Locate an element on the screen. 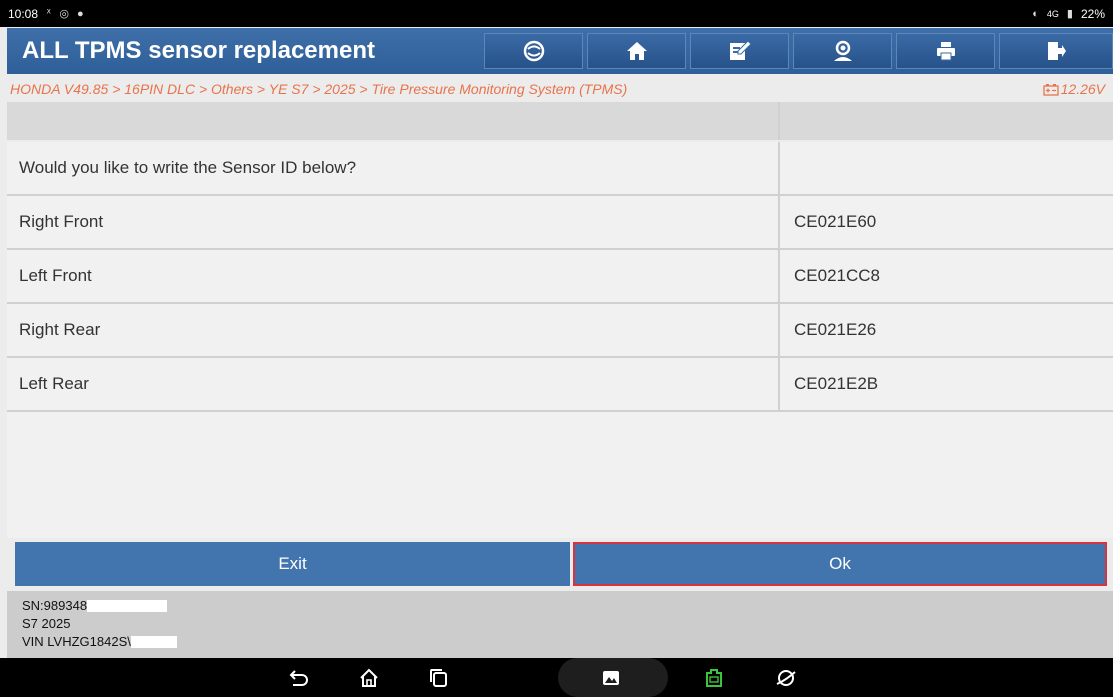 The height and width of the screenshot is (697, 1113). clock: 10:08 is located at coordinates (23, 13).